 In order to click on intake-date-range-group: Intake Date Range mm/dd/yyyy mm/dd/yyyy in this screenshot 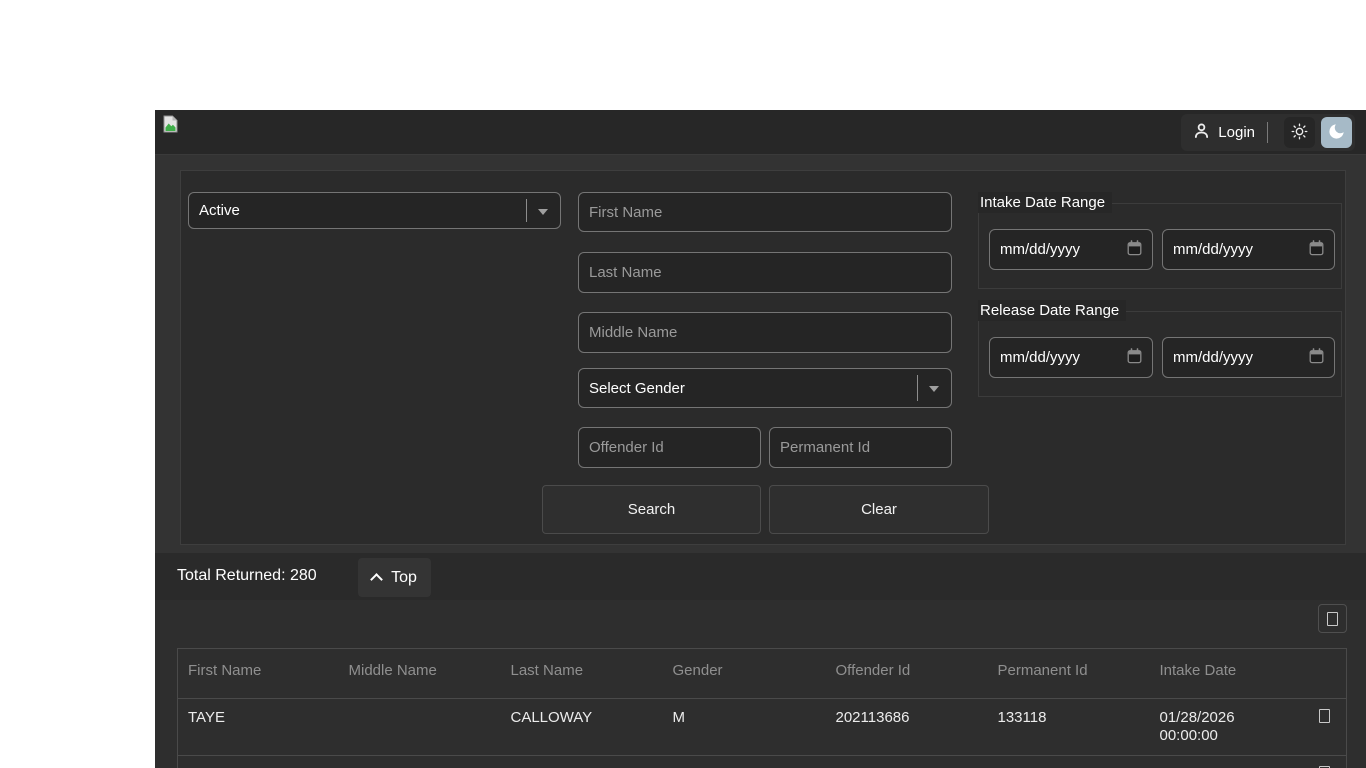, I will do `click(1160, 240)`.